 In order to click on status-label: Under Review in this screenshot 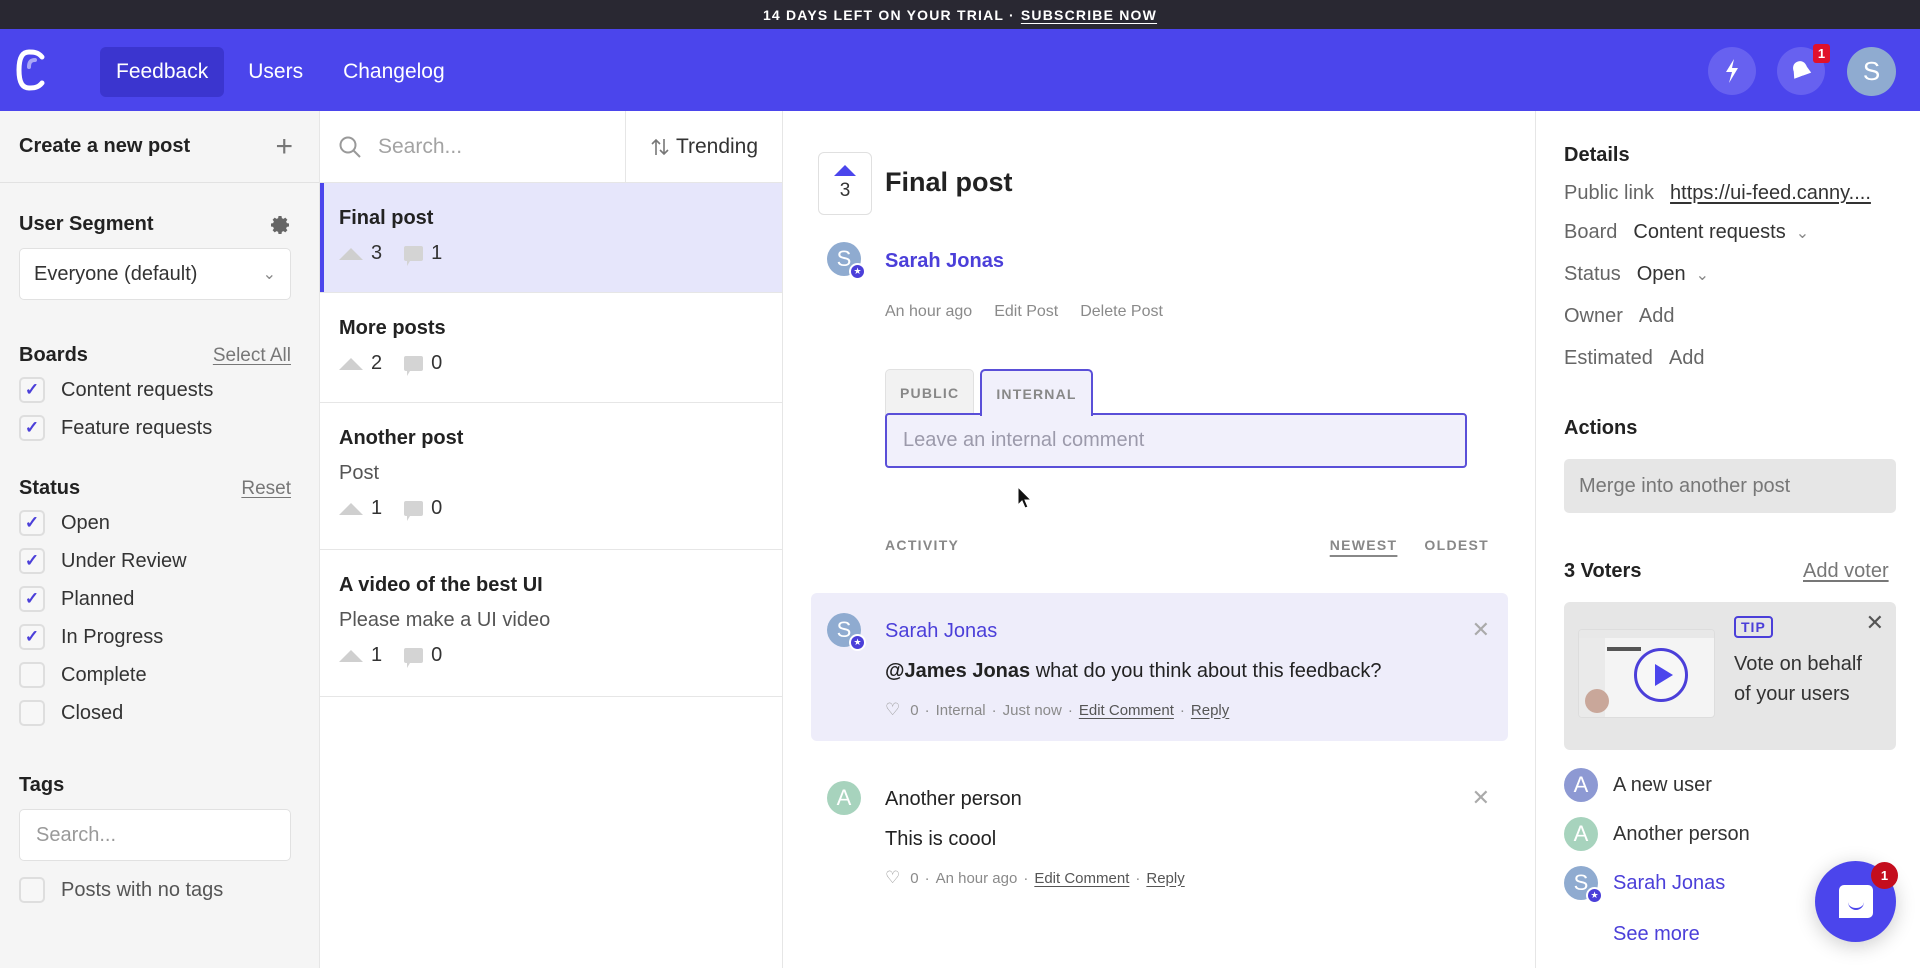, I will do `click(124, 560)`.